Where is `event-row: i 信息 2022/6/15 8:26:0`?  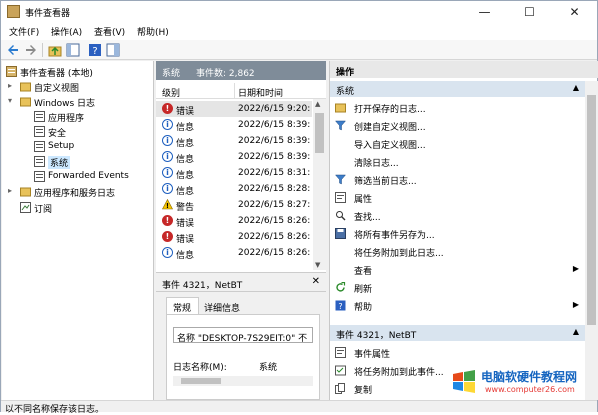 event-row: i 信息 2022/6/15 8:26:0 is located at coordinates (234, 253).